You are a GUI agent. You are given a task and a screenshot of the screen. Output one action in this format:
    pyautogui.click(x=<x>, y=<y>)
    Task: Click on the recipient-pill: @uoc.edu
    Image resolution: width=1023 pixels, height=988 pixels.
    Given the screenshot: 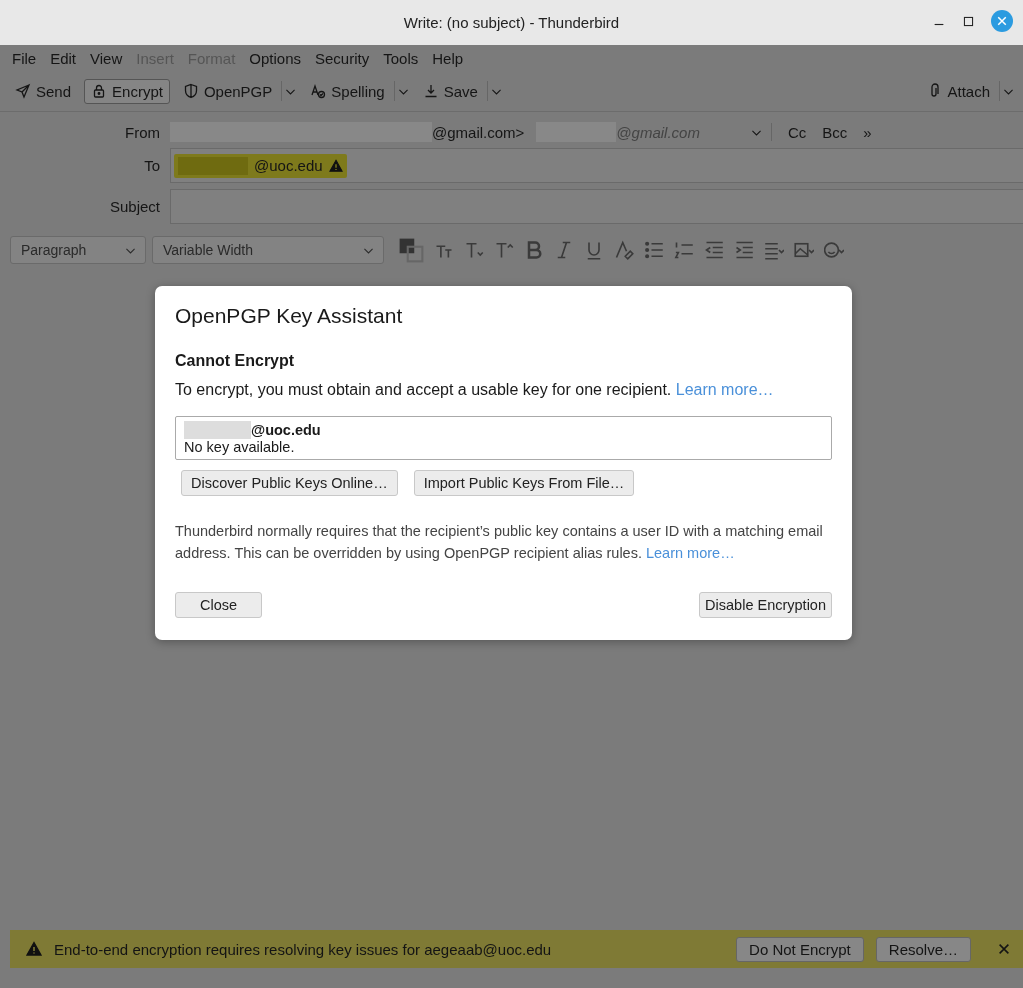 What is the action you would take?
    pyautogui.click(x=260, y=165)
    